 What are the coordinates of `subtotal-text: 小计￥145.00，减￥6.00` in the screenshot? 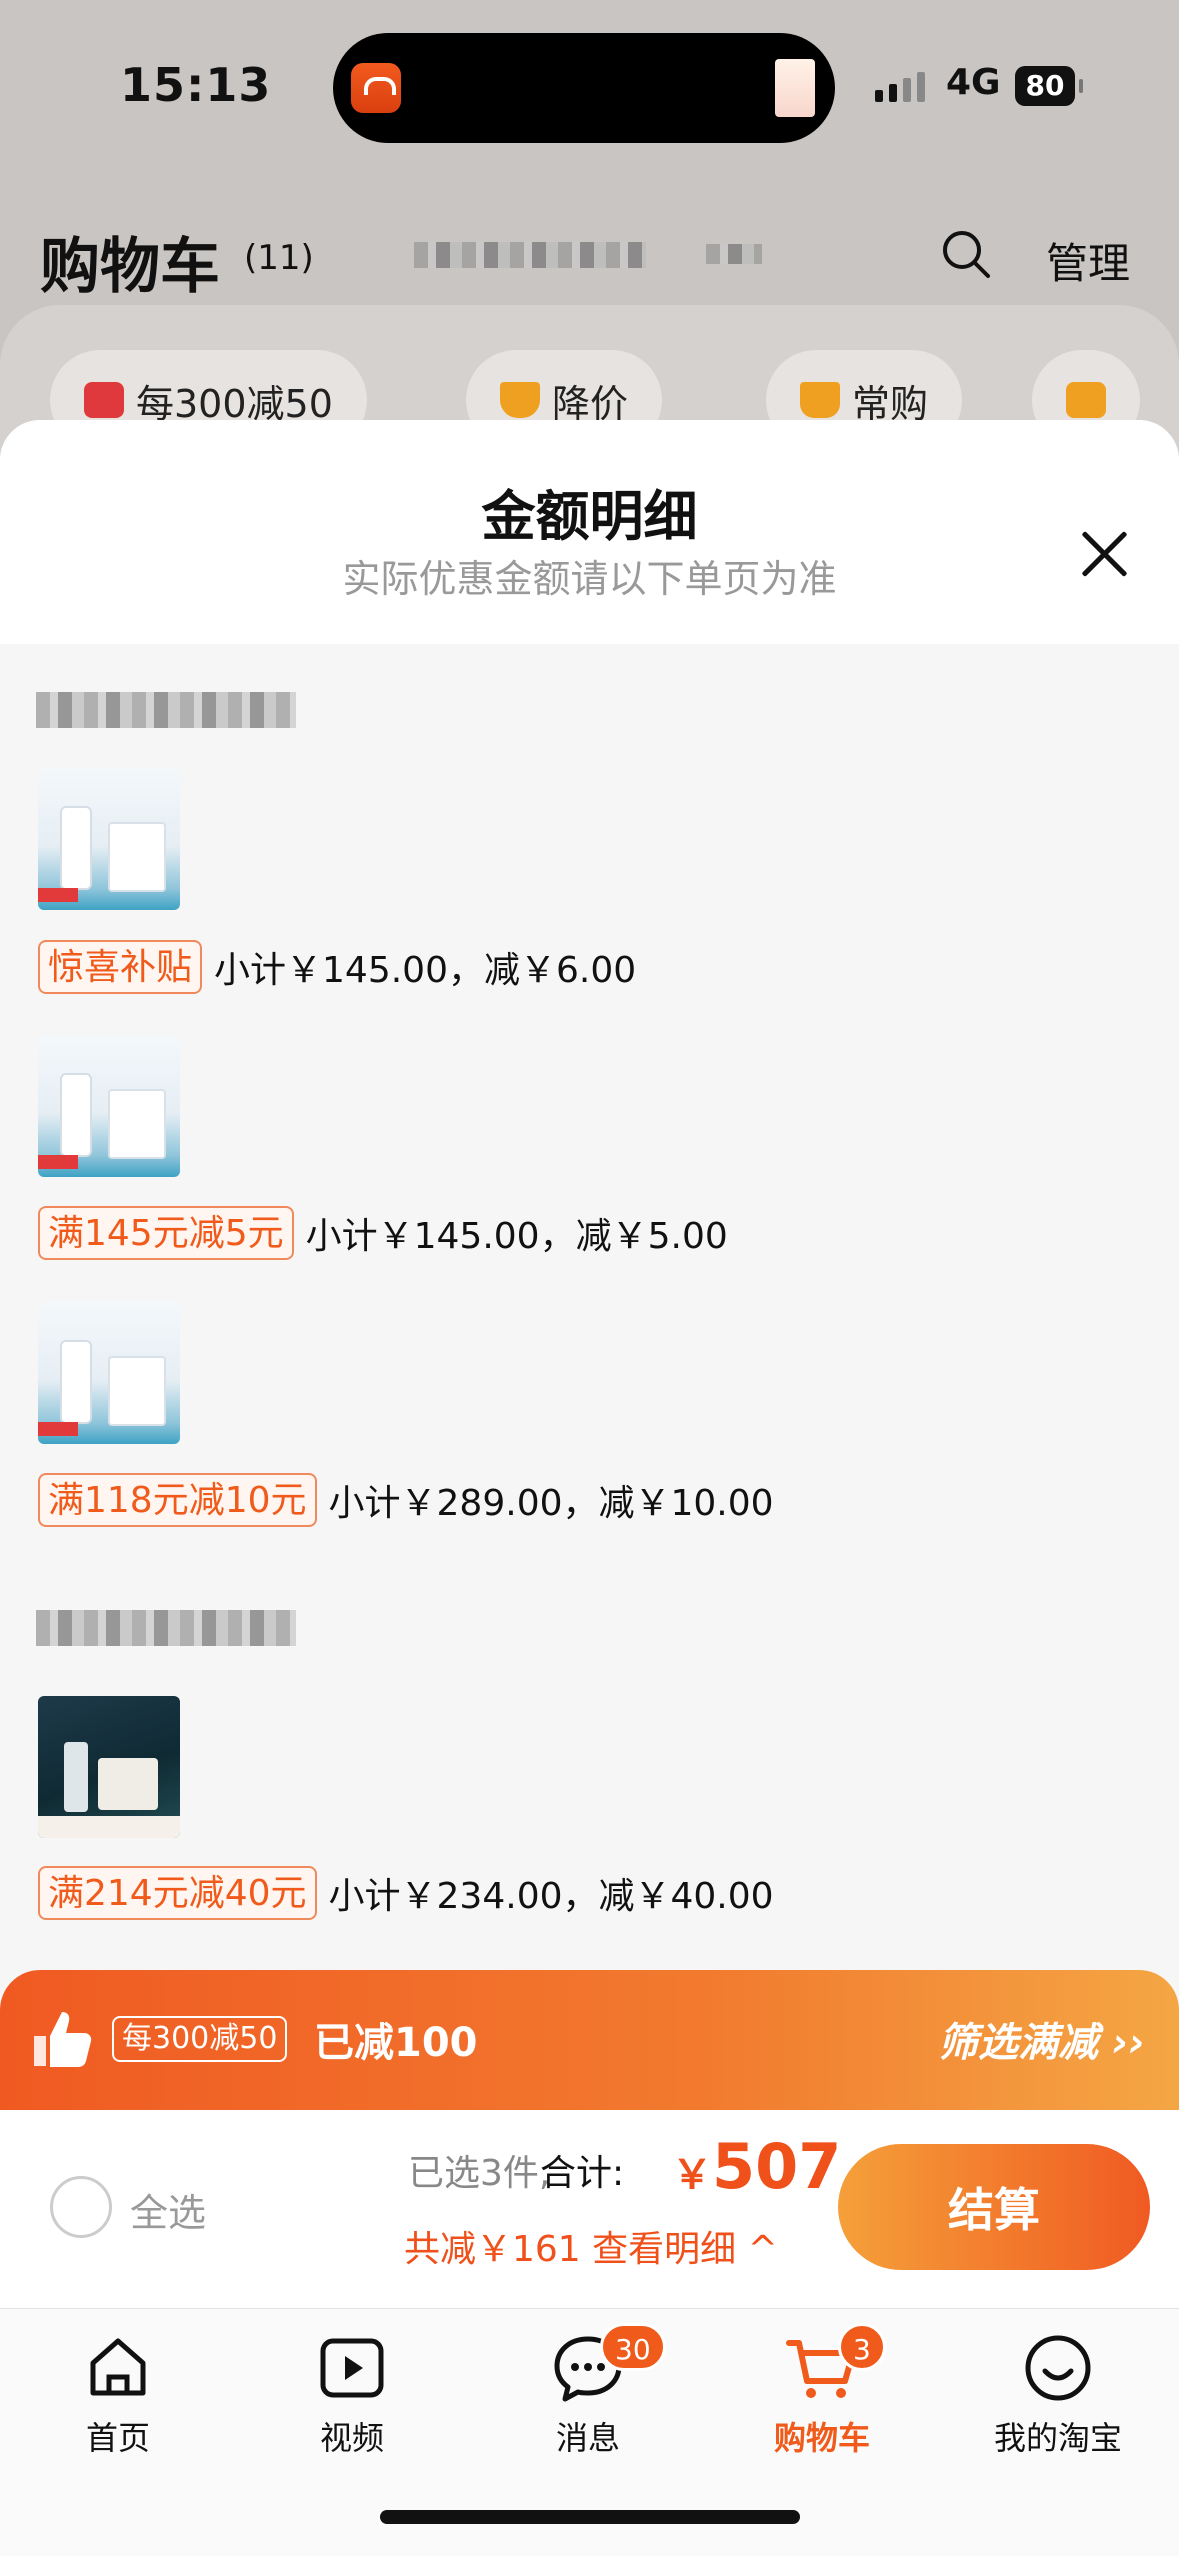 It's located at (425, 970).